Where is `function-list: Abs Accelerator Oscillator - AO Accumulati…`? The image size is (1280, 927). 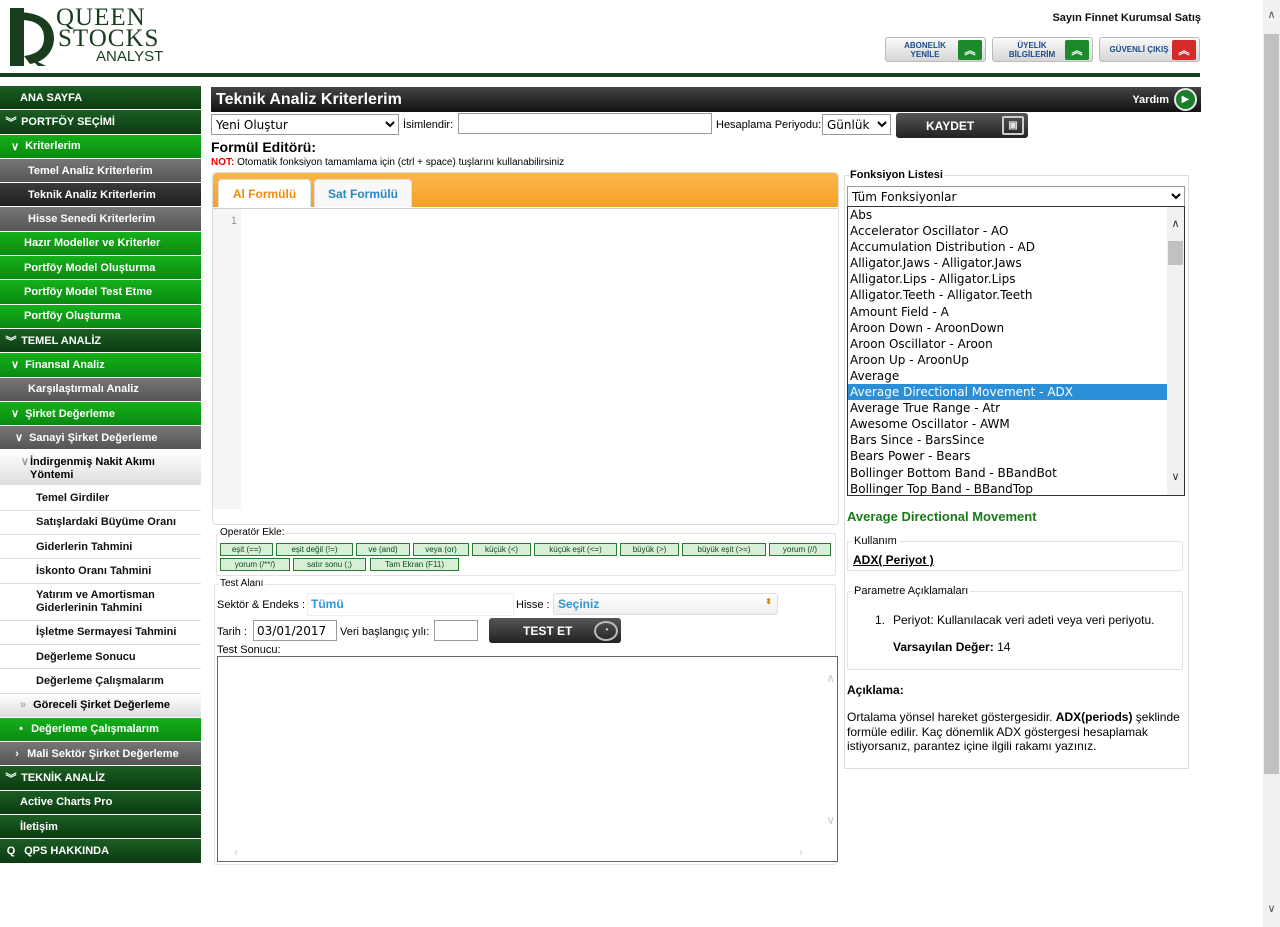 function-list: Abs Accelerator Oscillator - AO Accumulati… is located at coordinates (1016, 351).